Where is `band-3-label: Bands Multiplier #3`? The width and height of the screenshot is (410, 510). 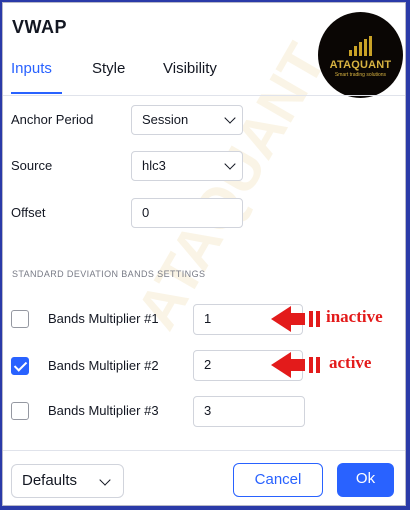 band-3-label: Bands Multiplier #3 is located at coordinates (103, 410).